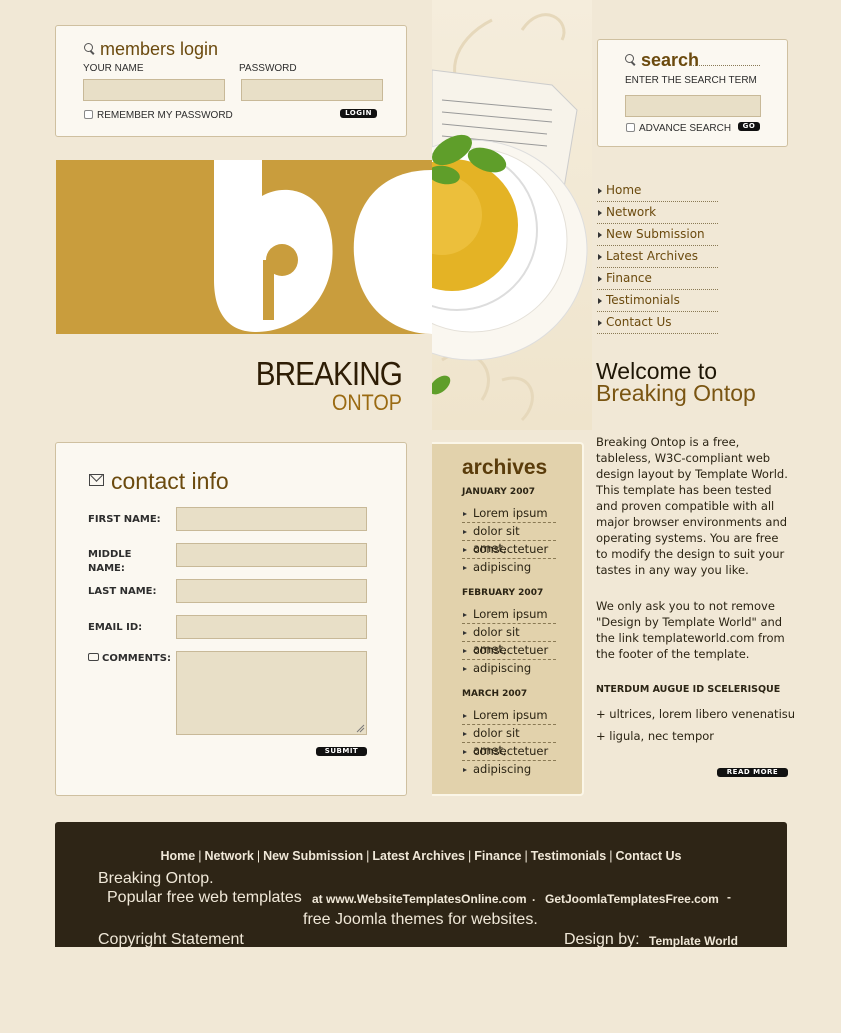 This screenshot has height=1033, width=841. Describe the element at coordinates (657, 235) in the screenshot. I see `nav-item-new-submission: New Submission` at that location.